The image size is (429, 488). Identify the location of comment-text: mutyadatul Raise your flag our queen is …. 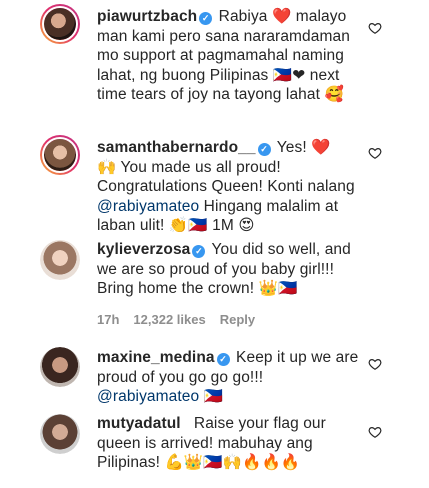
(211, 443).